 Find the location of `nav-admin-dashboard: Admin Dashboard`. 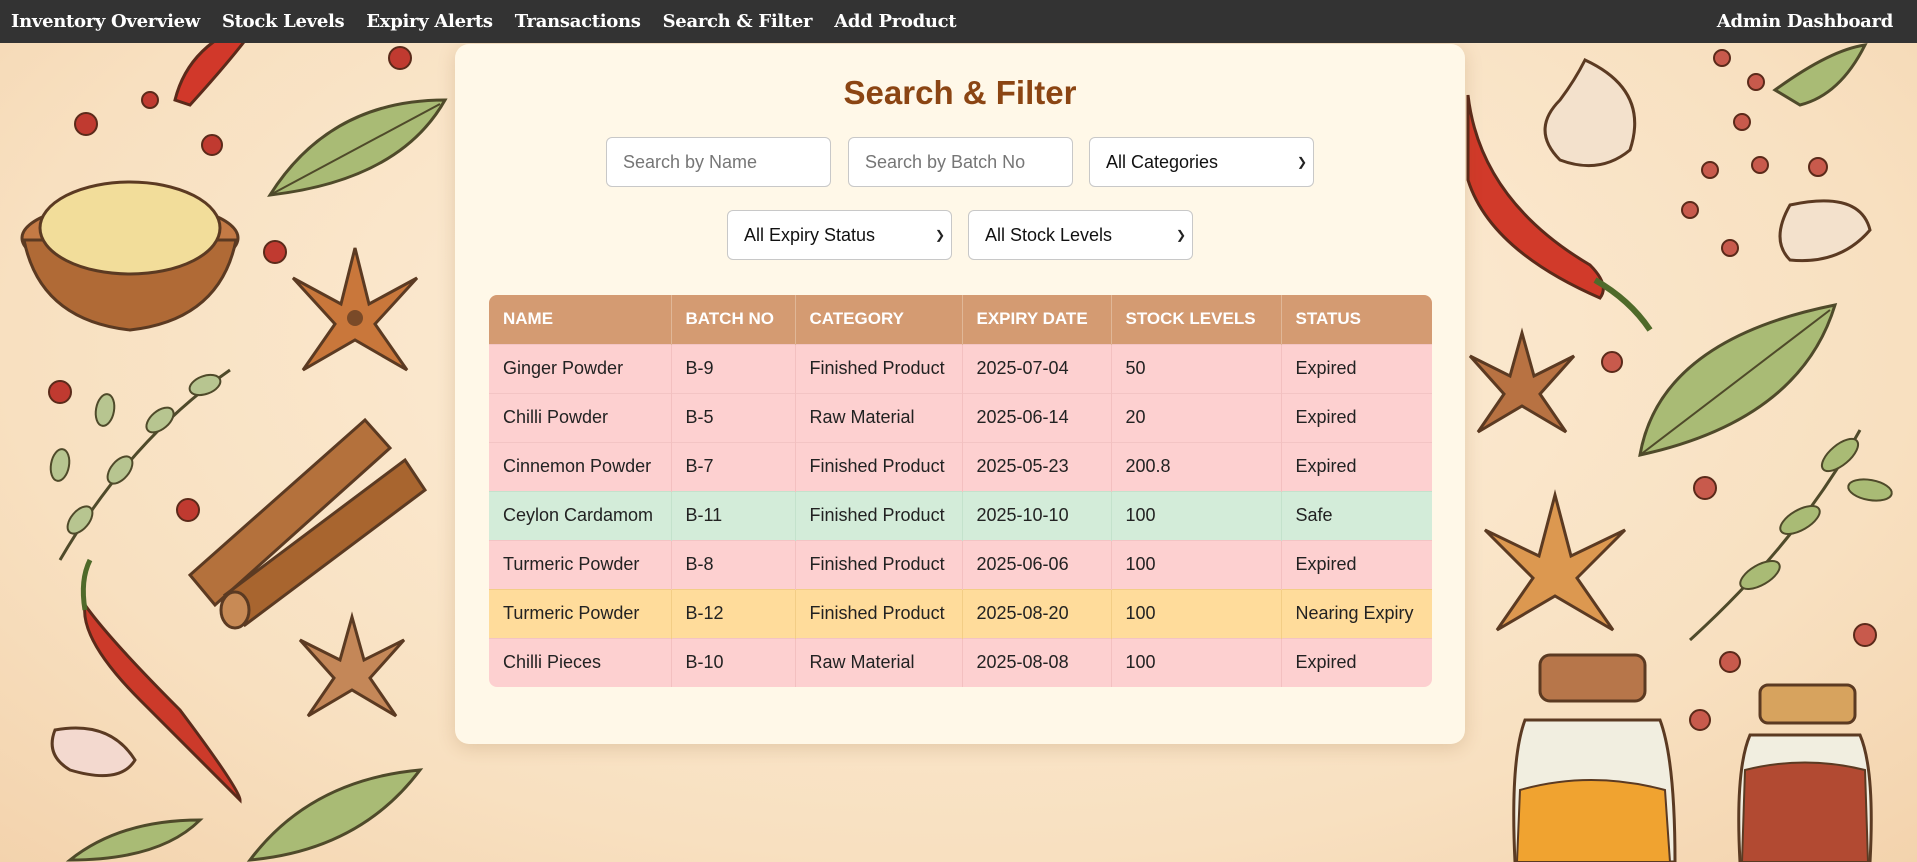

nav-admin-dashboard: Admin Dashboard is located at coordinates (1817, 21).